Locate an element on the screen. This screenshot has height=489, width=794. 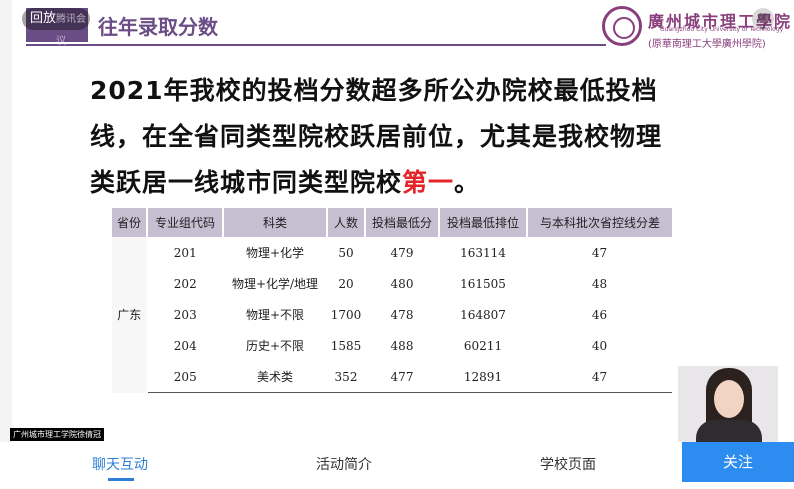
cell-diff: 48 is located at coordinates (599, 283).